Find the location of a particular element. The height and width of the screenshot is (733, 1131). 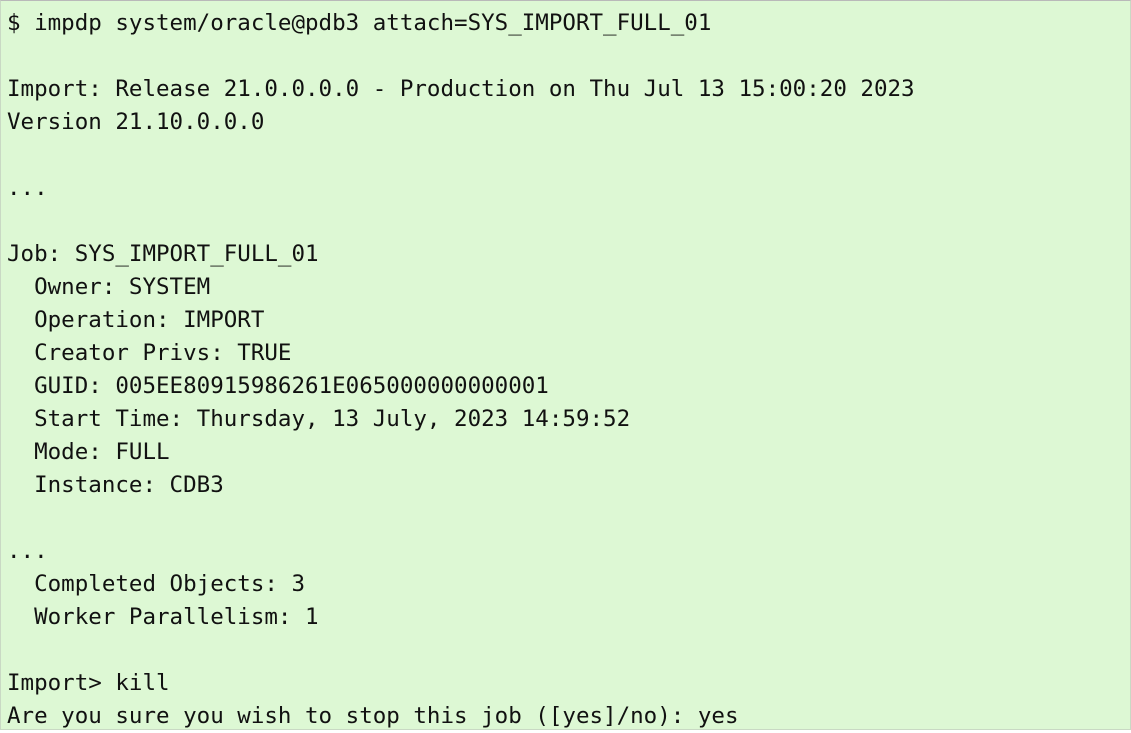

guid-line: GUID: 005EE80915986261E065000000000001 is located at coordinates (278, 386).